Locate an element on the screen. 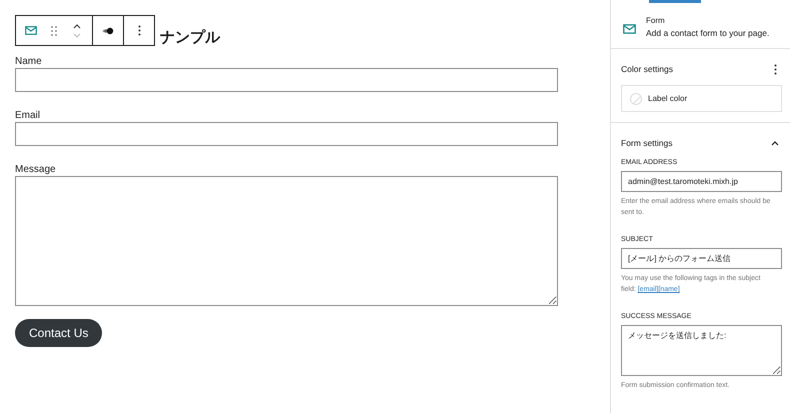  active-tab-indicator is located at coordinates (675, 1).